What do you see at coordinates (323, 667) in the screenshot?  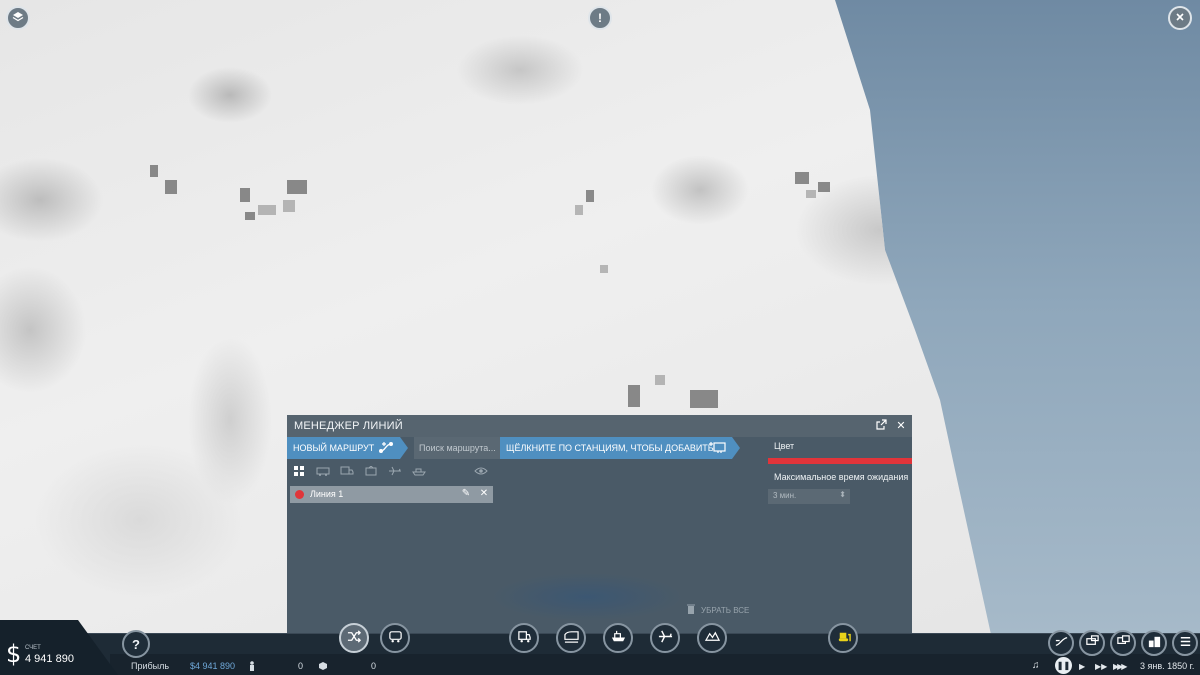 I see `cargo-icon` at bounding box center [323, 667].